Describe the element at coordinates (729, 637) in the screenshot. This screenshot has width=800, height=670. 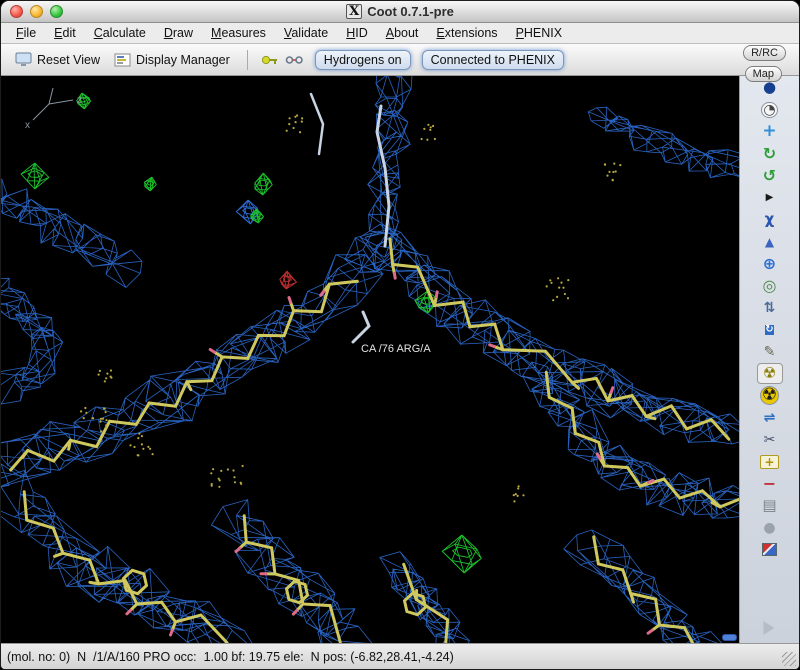
I see `scrollbar-thumb` at that location.